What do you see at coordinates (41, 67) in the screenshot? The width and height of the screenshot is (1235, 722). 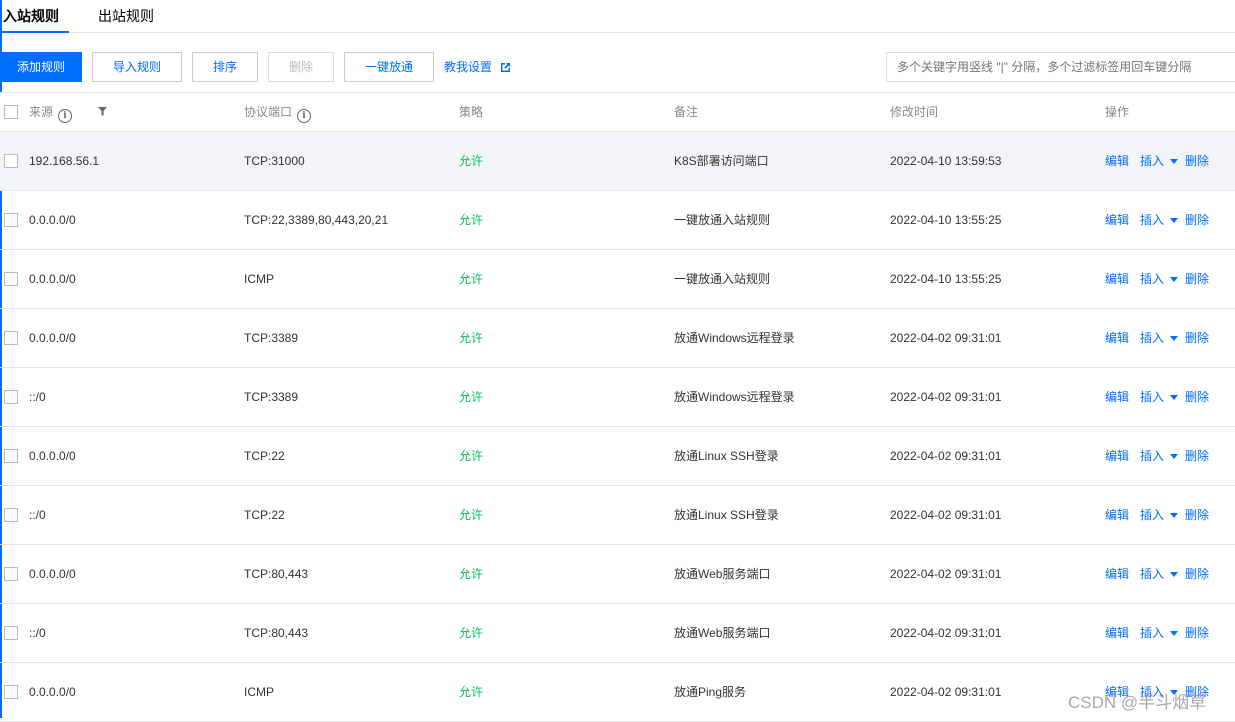 I see `add-rule-button: 添加规则` at bounding box center [41, 67].